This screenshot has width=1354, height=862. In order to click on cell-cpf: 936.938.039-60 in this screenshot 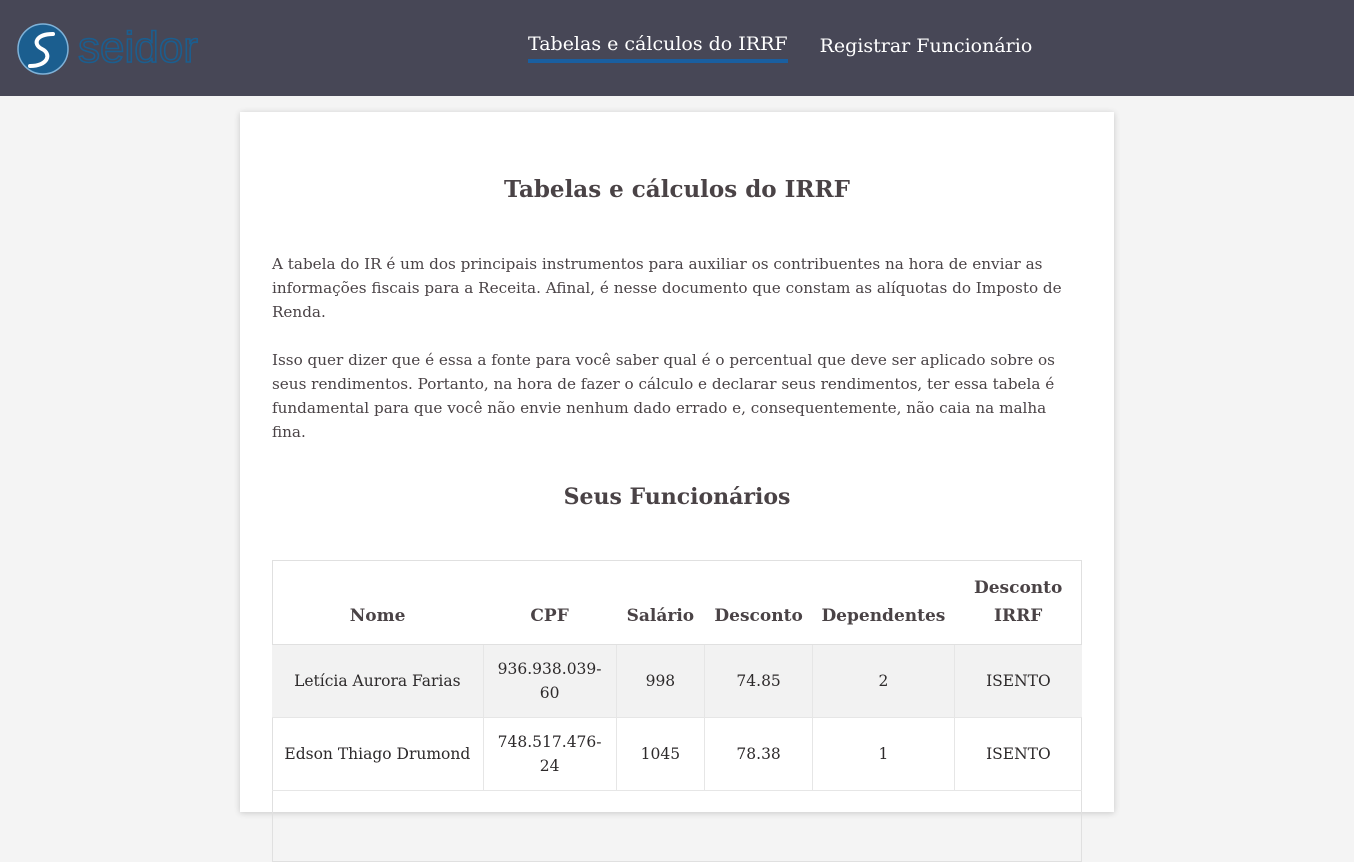, I will do `click(549, 681)`.